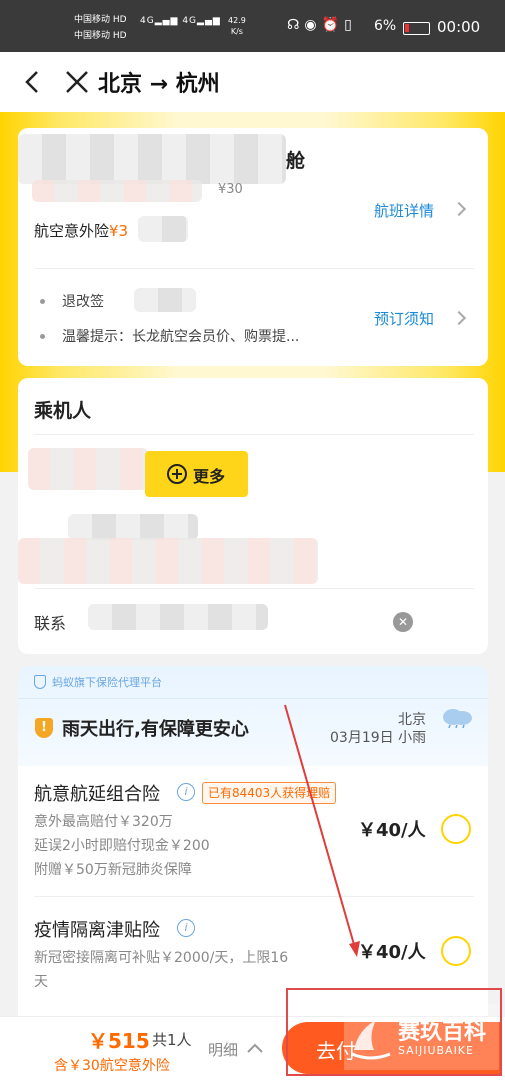 This screenshot has width=505, height=1080. Describe the element at coordinates (223, 1049) in the screenshot. I see `price-detail-toggle: 明细` at that location.